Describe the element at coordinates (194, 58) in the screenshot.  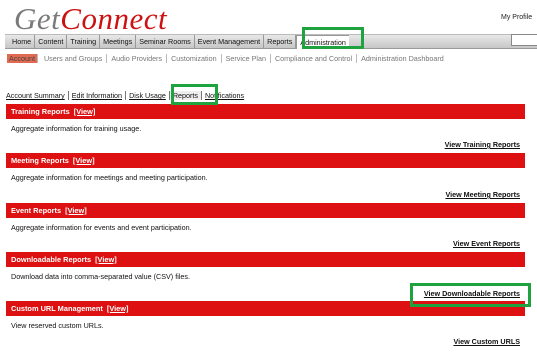
I see `subnav-customization: Customization` at that location.